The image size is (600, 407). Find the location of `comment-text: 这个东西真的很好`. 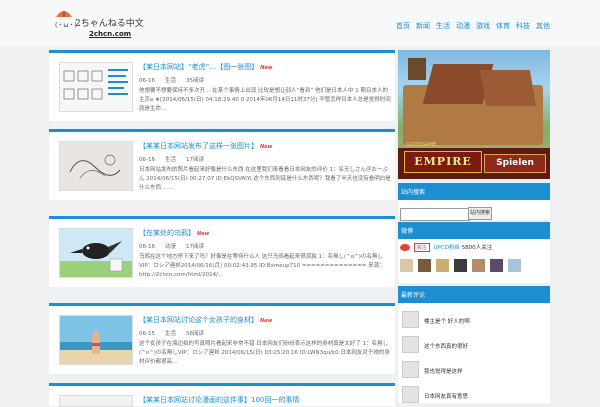

comment-text: 这个东西真的很好 is located at coordinates (446, 346).